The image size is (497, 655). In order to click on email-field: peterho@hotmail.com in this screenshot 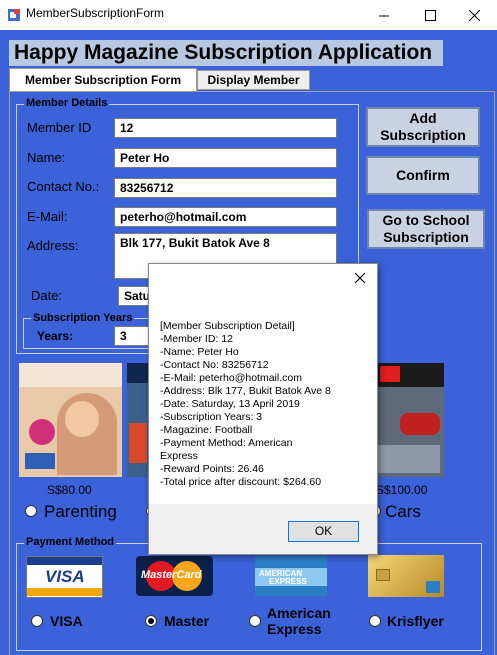, I will do `click(225, 217)`.